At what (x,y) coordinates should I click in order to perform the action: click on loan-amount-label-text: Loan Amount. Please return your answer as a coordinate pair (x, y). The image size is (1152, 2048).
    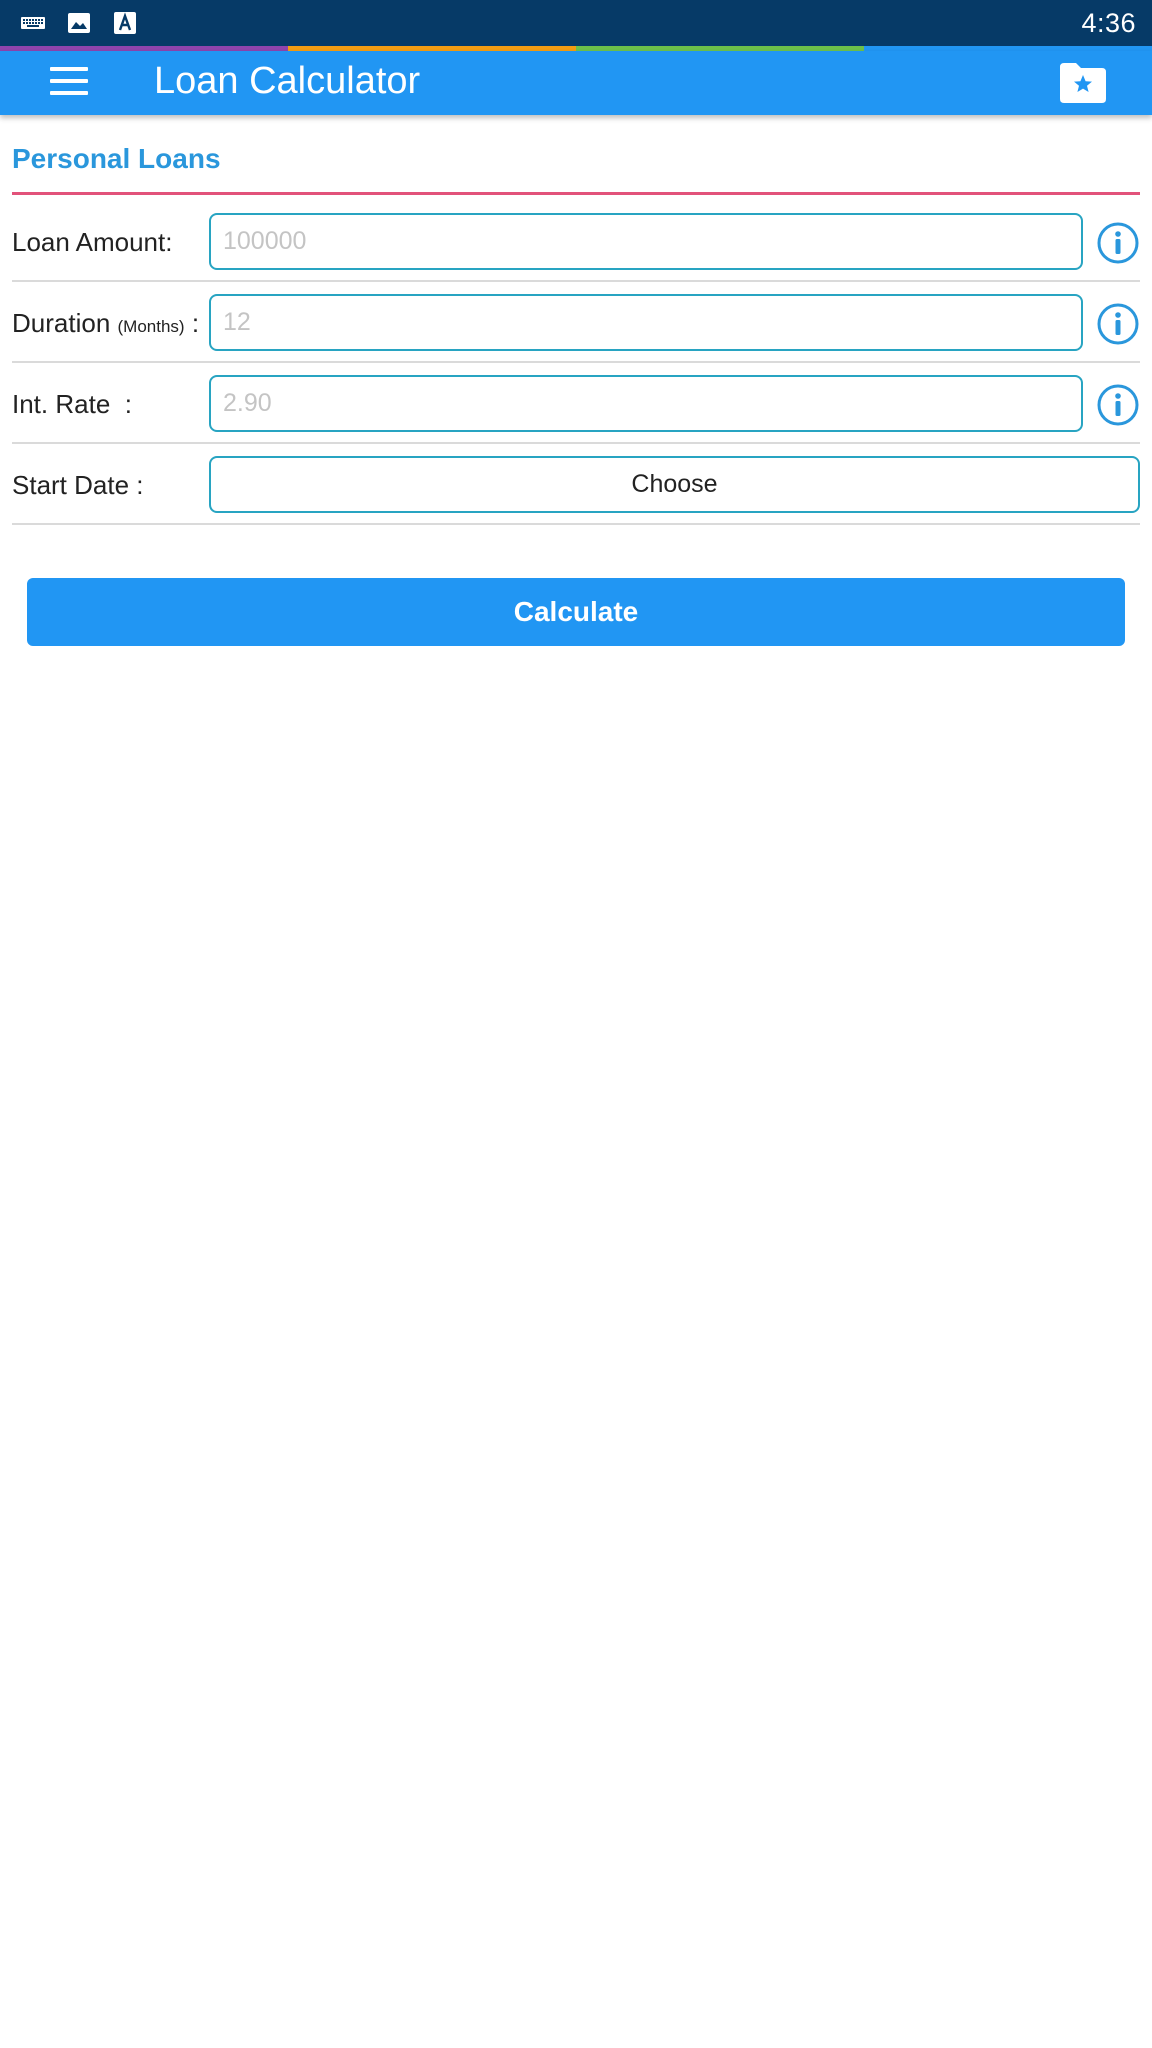
    Looking at the image, I should click on (89, 242).